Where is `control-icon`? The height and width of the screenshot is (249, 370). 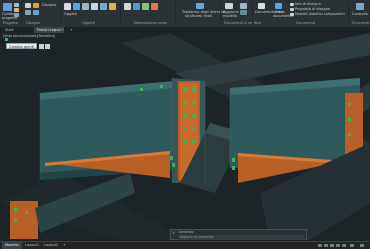
control-icon is located at coordinates (360, 6).